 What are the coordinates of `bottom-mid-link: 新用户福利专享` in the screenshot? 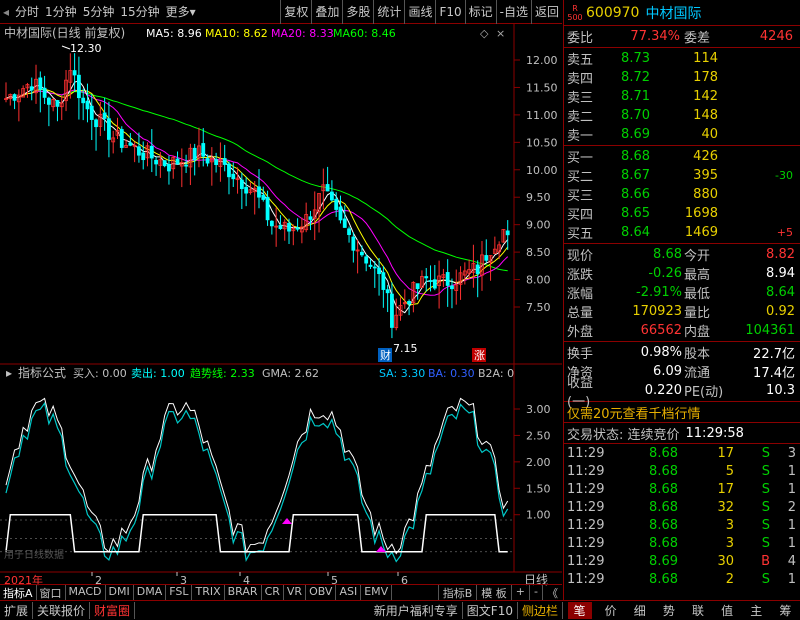 It's located at (416, 610).